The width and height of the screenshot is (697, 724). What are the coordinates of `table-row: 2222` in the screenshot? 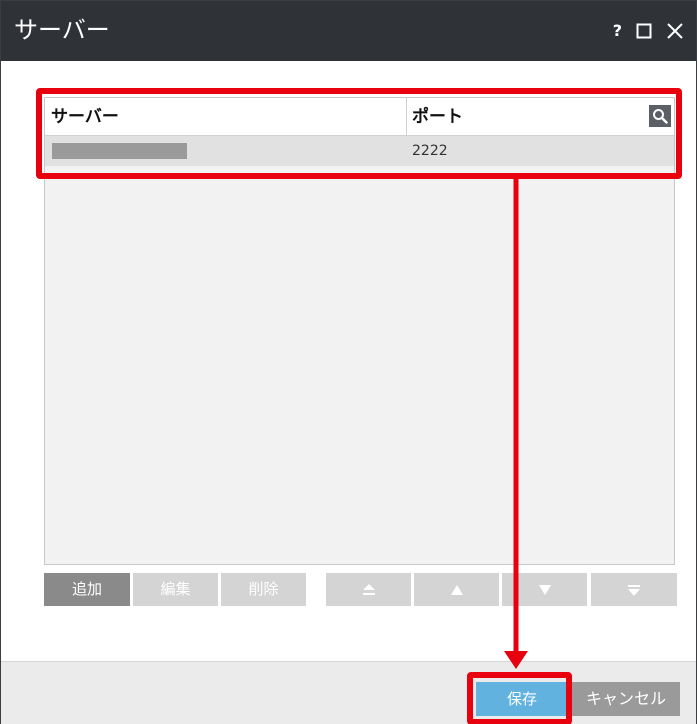 It's located at (359, 151).